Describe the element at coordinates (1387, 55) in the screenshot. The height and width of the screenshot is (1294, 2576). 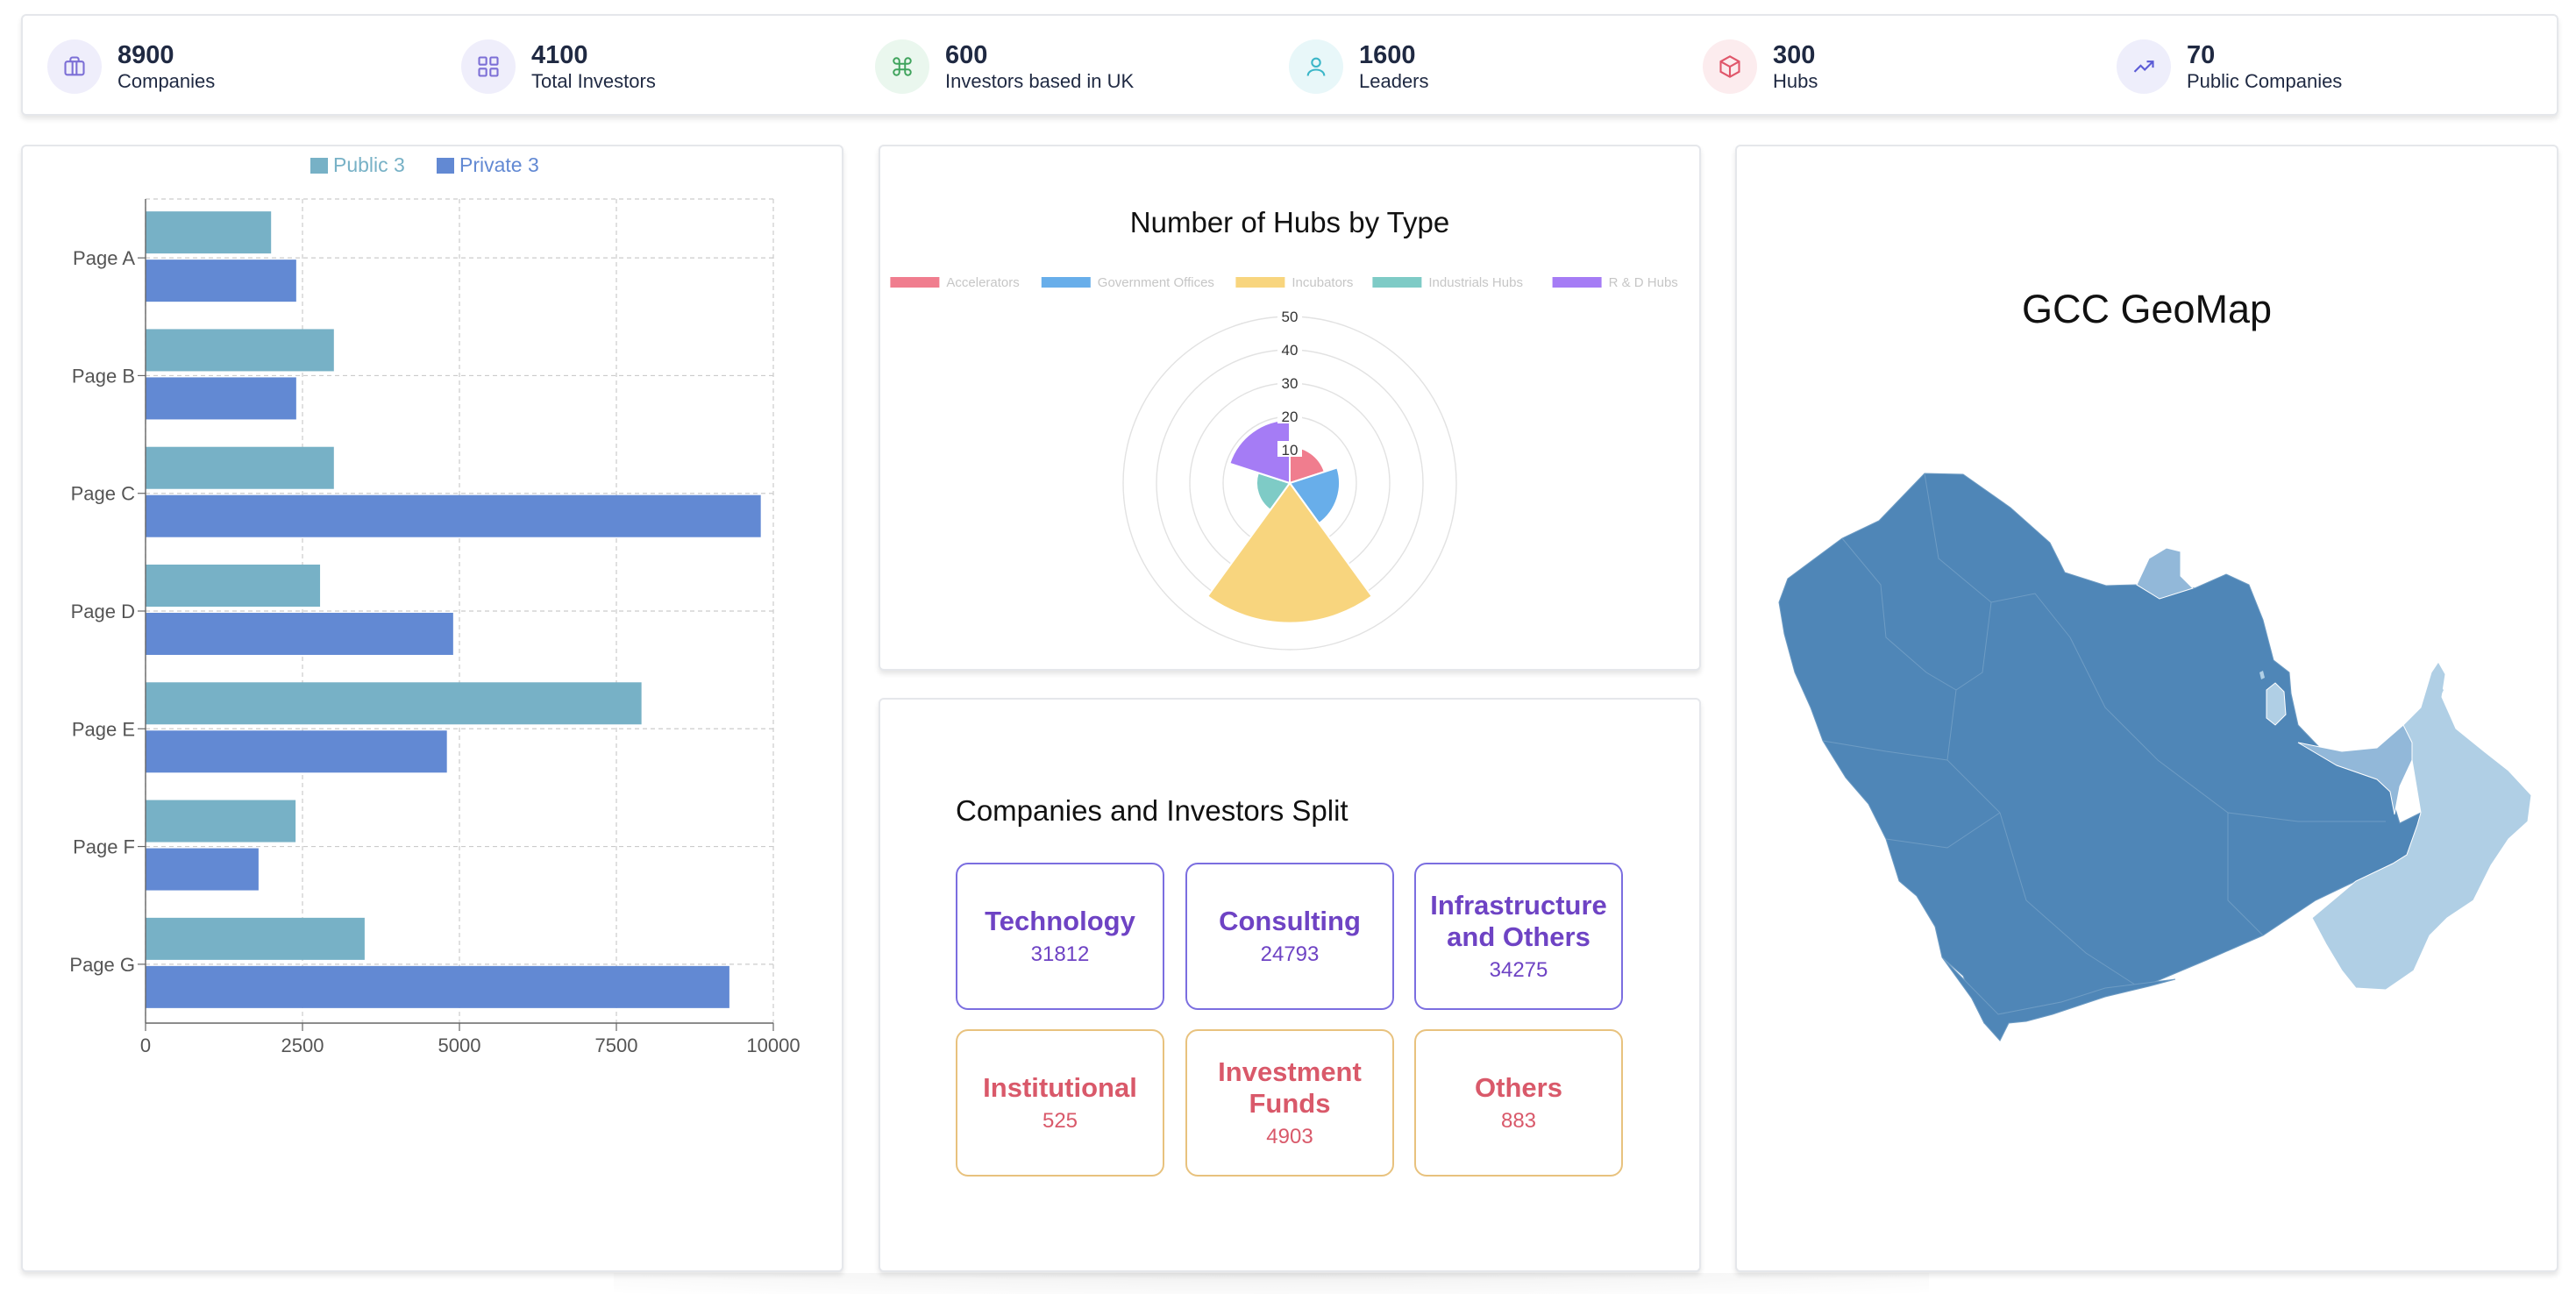
I see `stat-value: 1600` at that location.